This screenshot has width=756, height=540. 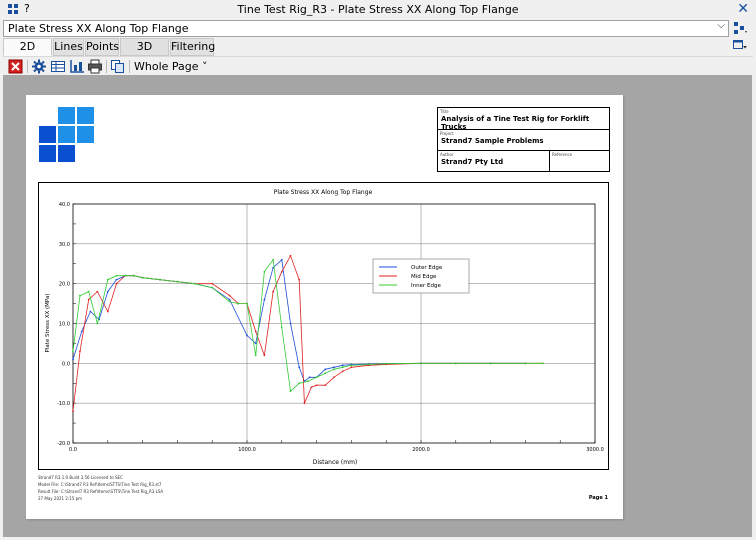 I want to click on gear-icon, so click(x=39, y=66).